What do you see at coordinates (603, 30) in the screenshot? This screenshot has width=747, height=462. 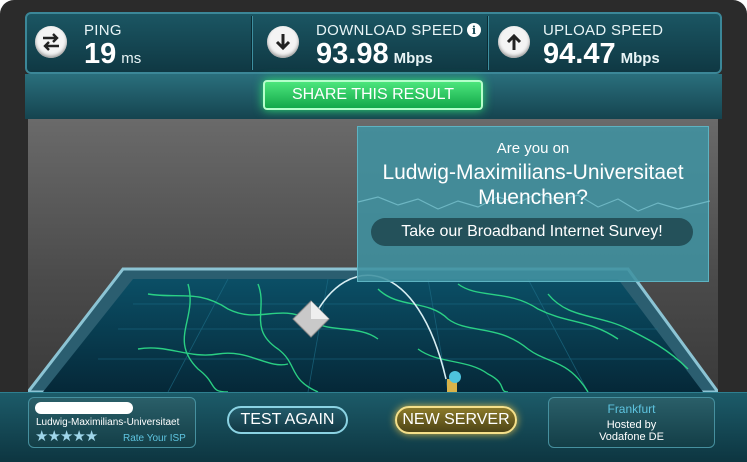 I see `upload-label: UPLOAD SPEED` at bounding box center [603, 30].